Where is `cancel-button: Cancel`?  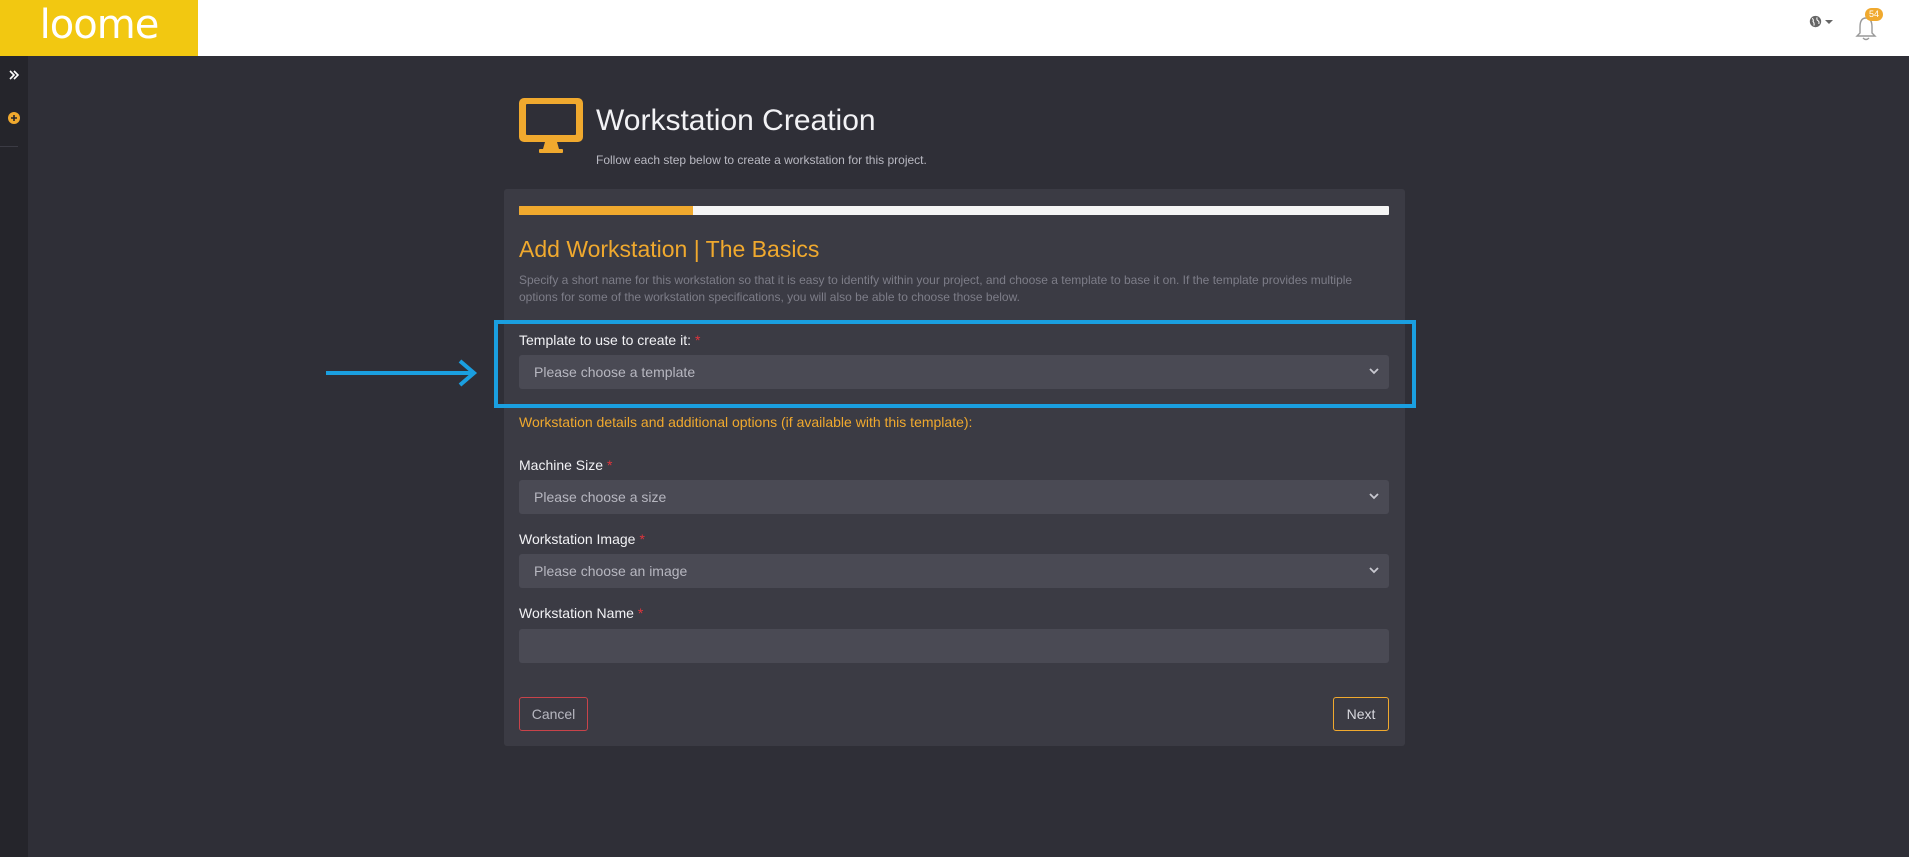
cancel-button: Cancel is located at coordinates (553, 714).